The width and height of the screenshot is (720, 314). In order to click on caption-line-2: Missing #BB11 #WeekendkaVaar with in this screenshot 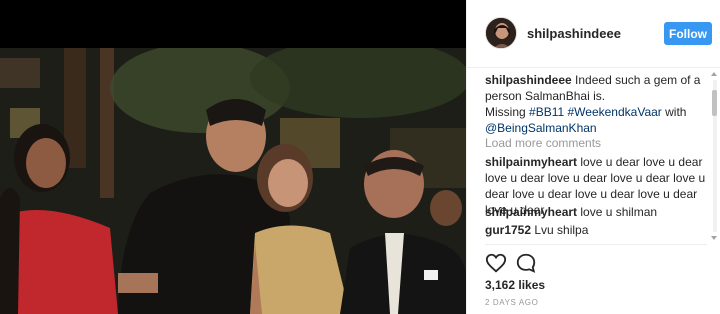, I will do `click(596, 112)`.